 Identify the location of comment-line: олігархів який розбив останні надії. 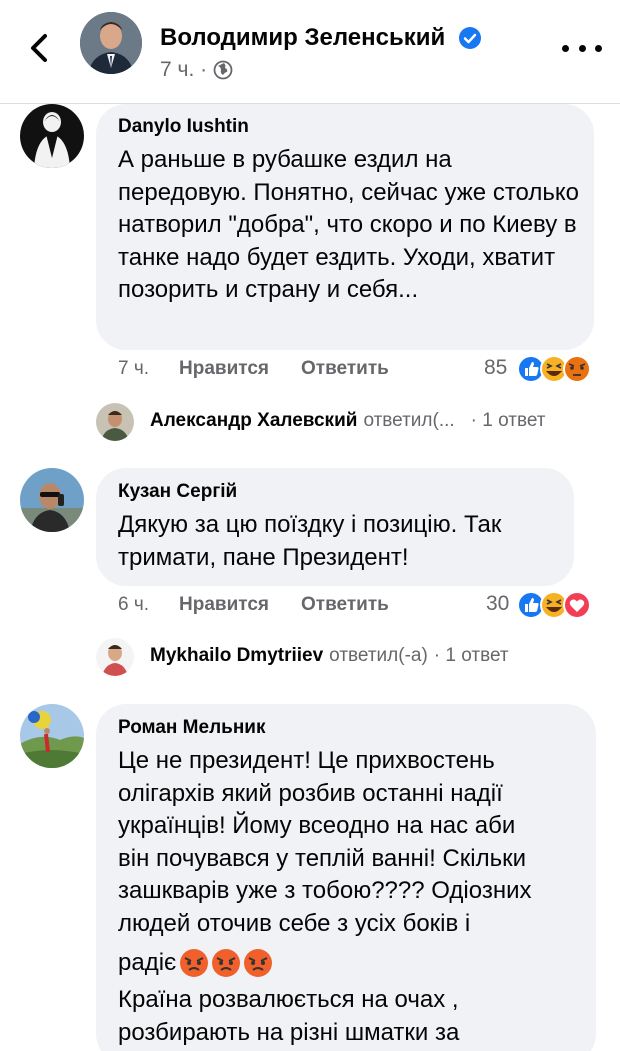
(310, 793).